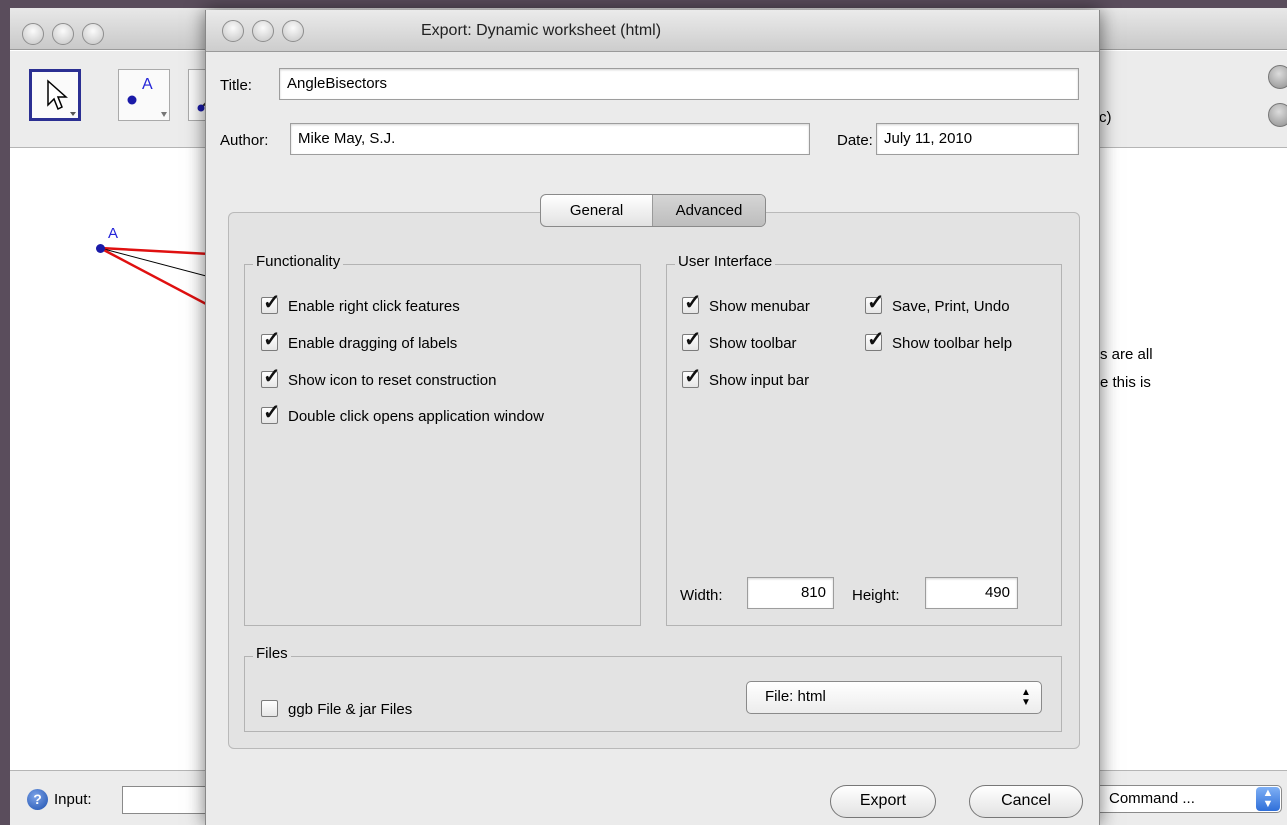  What do you see at coordinates (298, 261) in the screenshot?
I see `functionality-title: Functionality` at bounding box center [298, 261].